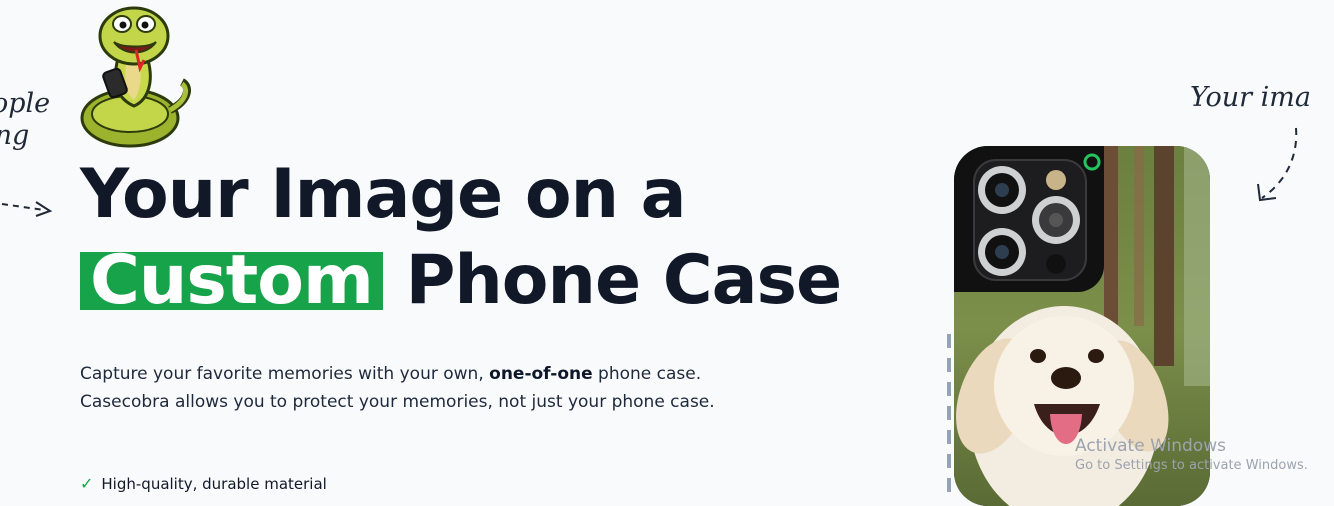 This screenshot has width=1334, height=506. What do you see at coordinates (231, 281) in the screenshot?
I see `title-highlight: Custom` at bounding box center [231, 281].